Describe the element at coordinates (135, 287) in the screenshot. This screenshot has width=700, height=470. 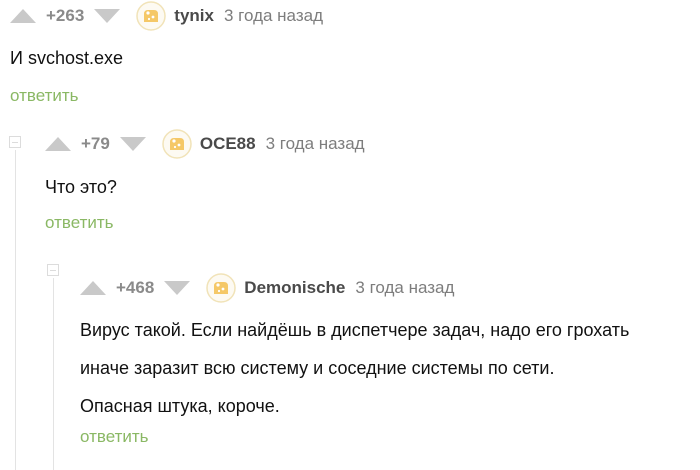
I see `comment-rating: +468` at that location.